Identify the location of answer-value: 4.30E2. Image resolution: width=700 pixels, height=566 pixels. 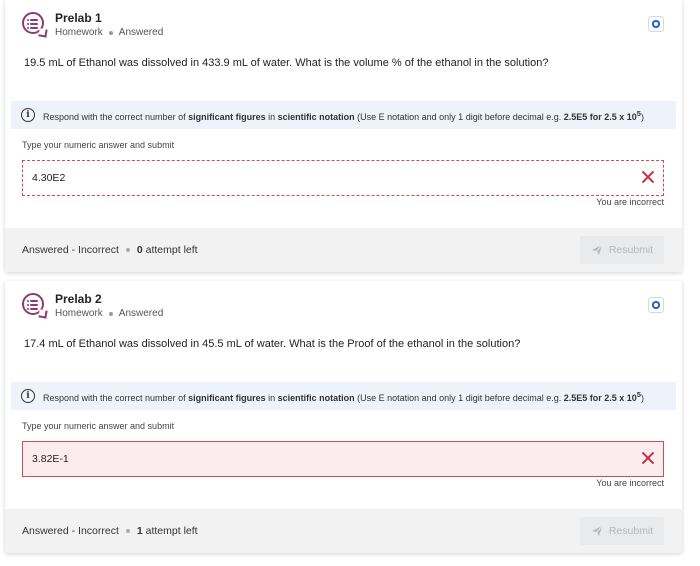
(49, 178).